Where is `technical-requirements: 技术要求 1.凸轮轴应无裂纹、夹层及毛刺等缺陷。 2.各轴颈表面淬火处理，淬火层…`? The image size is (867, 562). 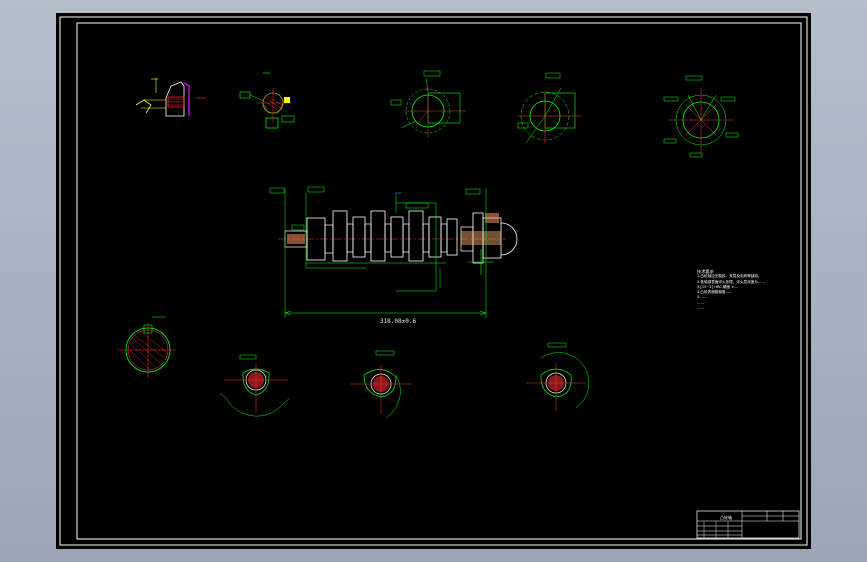
technical-requirements: 技术要求 1.凸轮轴应无裂纹、夹层及毛刺等缺陷。 2.各轴颈表面淬火处理，淬火层… is located at coordinates (752, 290).